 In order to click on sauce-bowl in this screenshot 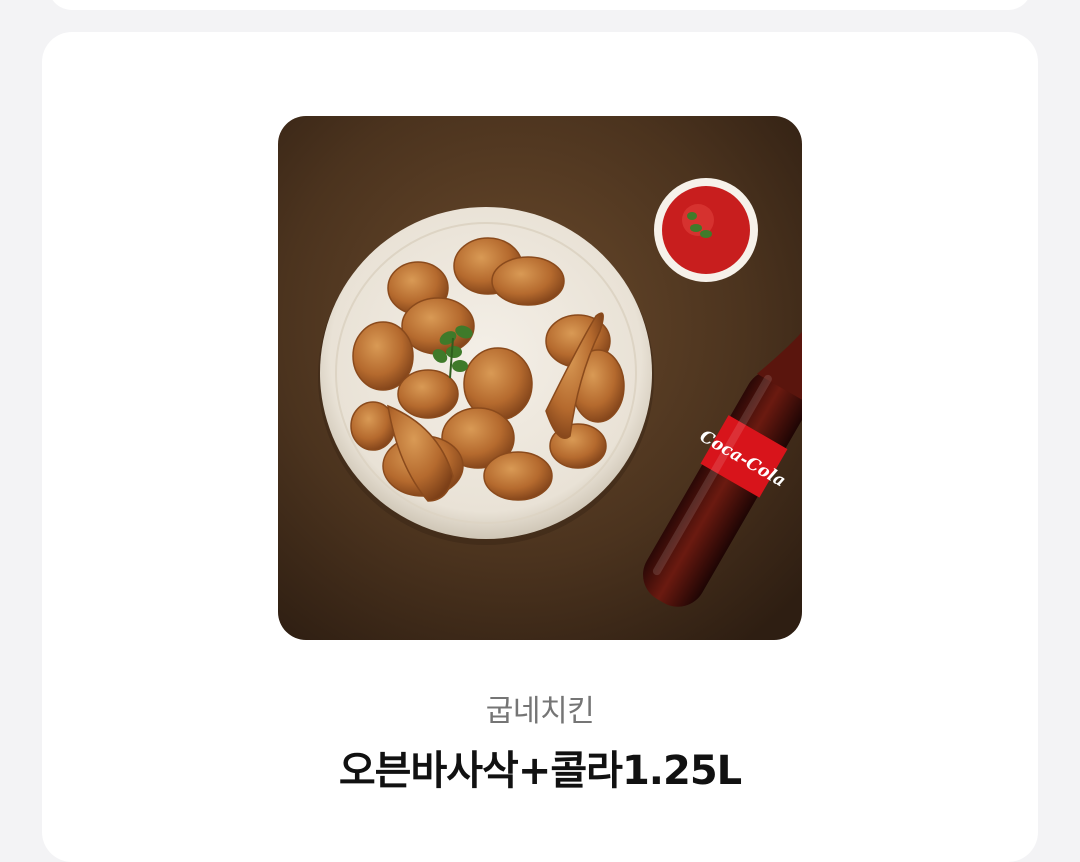, I will do `click(706, 230)`.